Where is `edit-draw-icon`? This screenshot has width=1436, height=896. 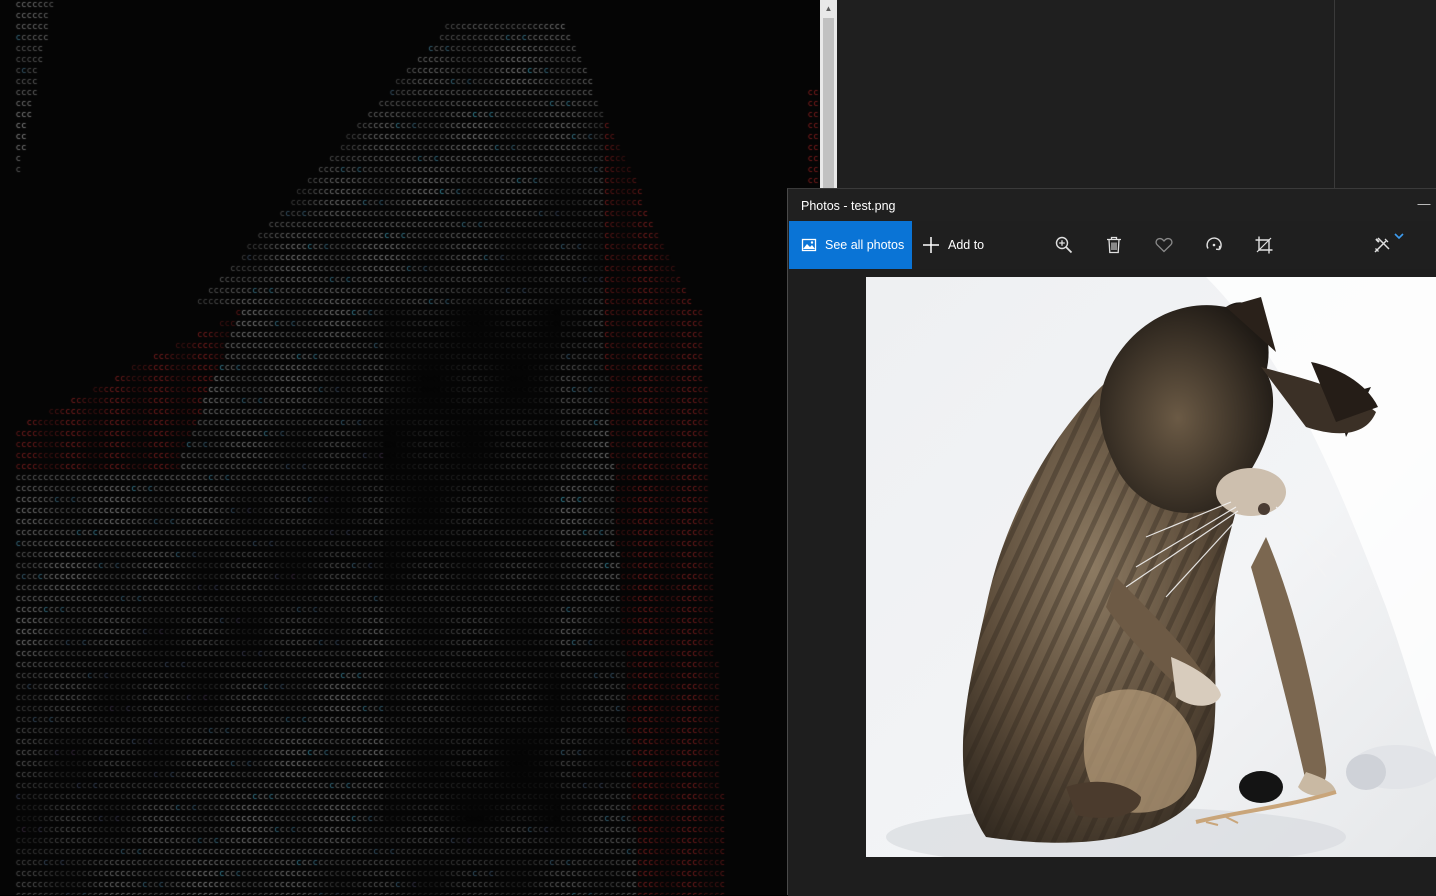 edit-draw-icon is located at coordinates (1382, 245).